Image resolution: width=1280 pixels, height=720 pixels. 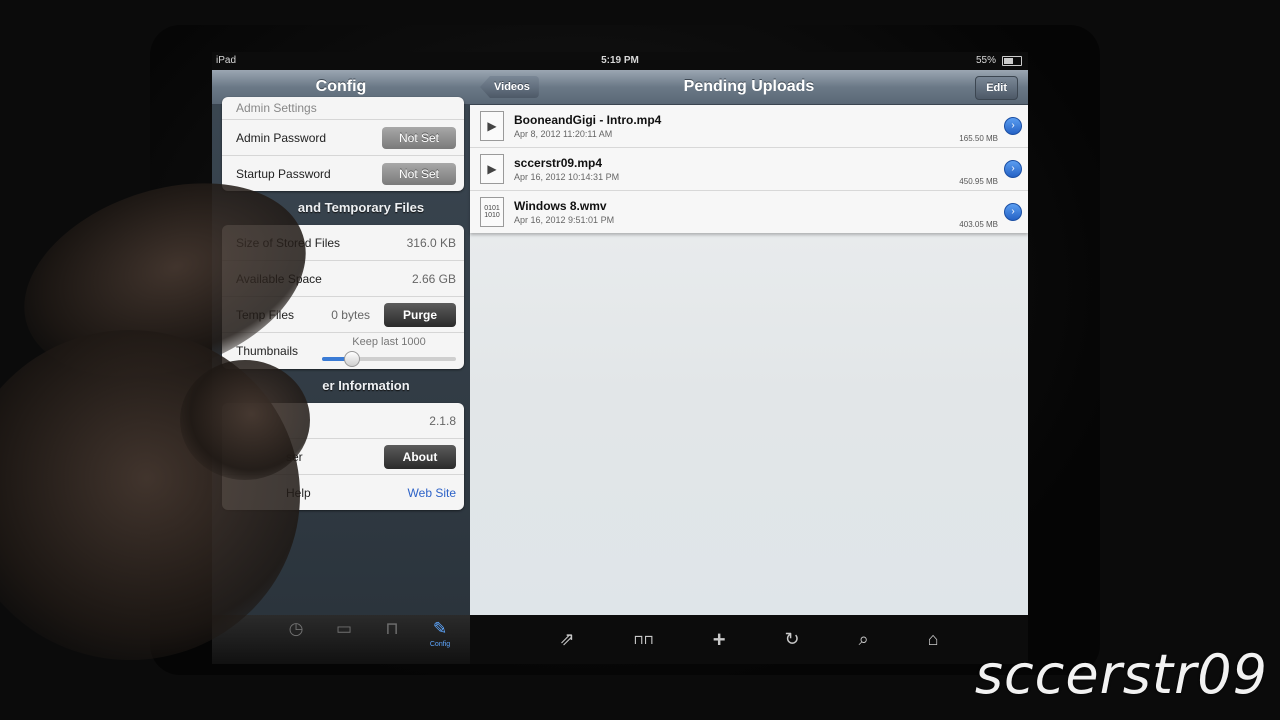 I want to click on slider-track, so click(x=389, y=358).